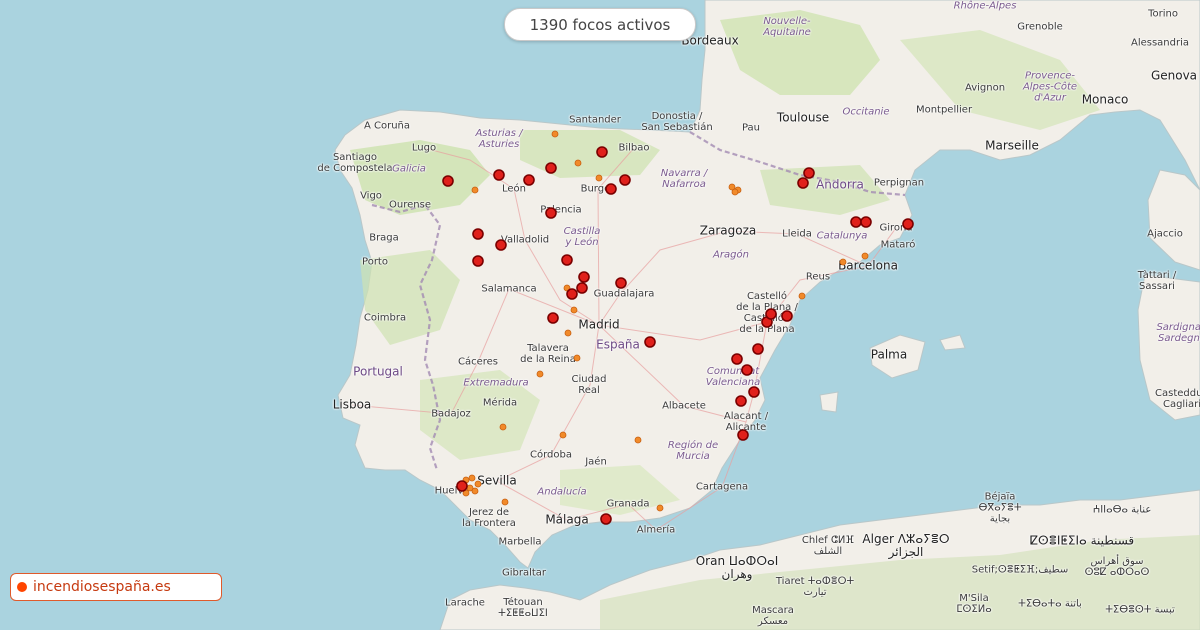 This screenshot has width=1200, height=630. I want to click on site-brand-link: incendiosespaña.es, so click(116, 587).